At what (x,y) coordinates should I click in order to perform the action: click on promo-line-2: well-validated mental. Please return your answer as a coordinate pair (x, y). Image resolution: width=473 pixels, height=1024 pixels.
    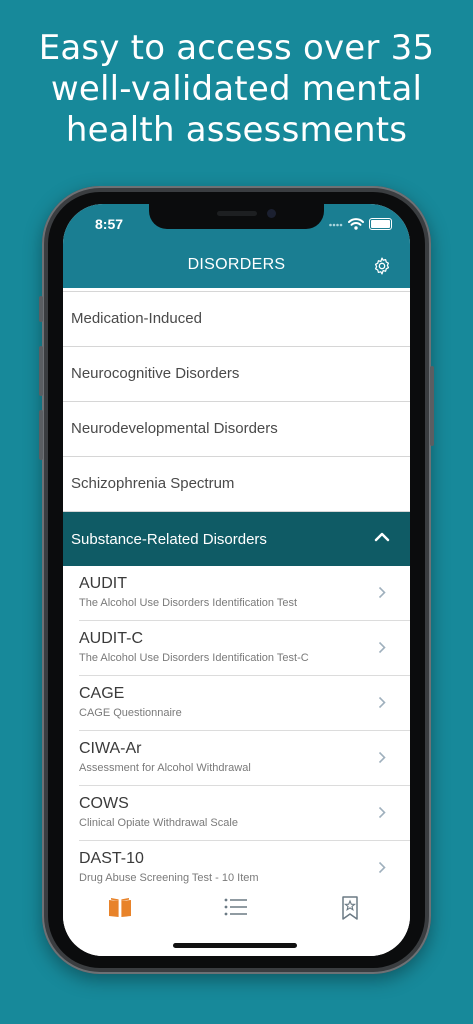
    Looking at the image, I should click on (236, 89).